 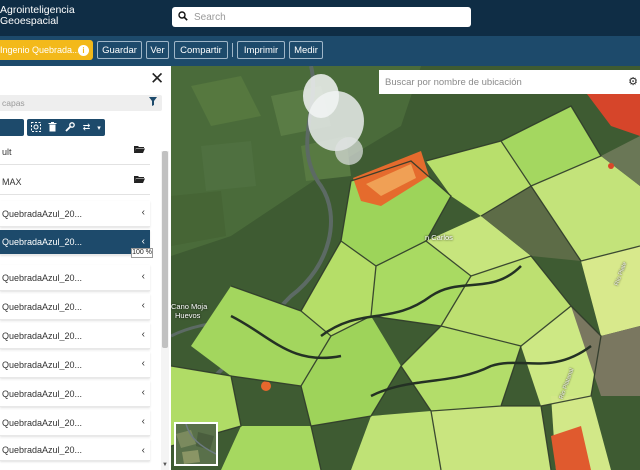 I want to click on global-search-input, so click(x=324, y=17).